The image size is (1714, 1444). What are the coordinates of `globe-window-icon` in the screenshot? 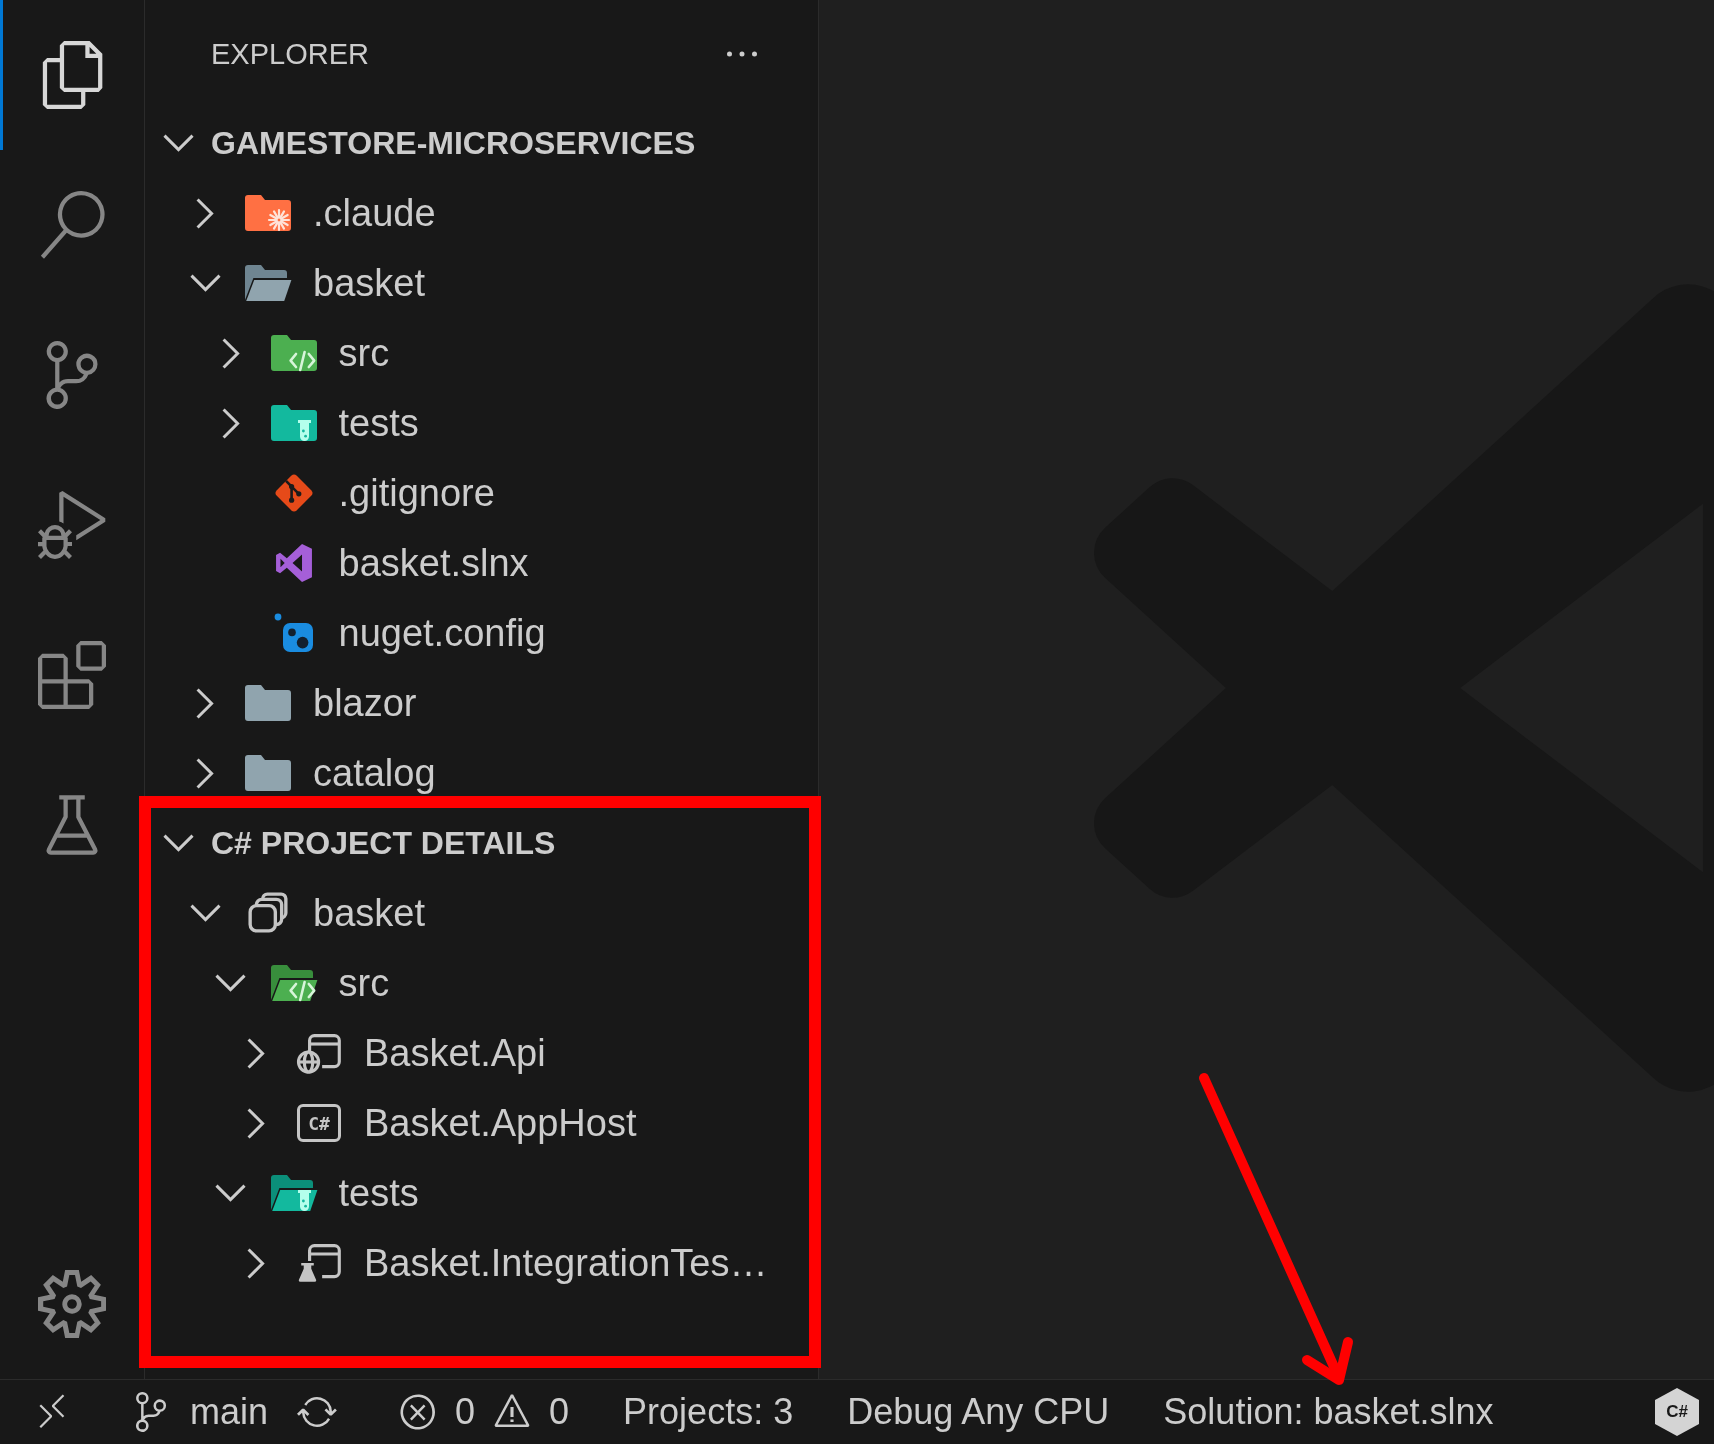 It's located at (319, 1053).